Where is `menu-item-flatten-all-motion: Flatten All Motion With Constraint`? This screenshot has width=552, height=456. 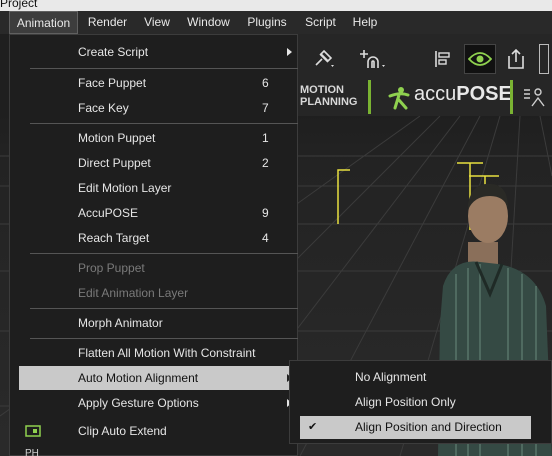 menu-item-flatten-all-motion: Flatten All Motion With Constraint is located at coordinates (158, 353).